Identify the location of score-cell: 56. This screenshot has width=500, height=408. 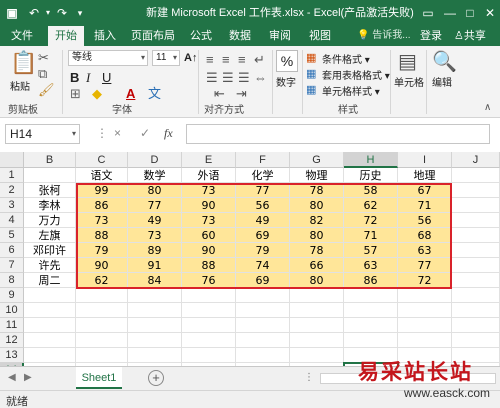
(425, 220).